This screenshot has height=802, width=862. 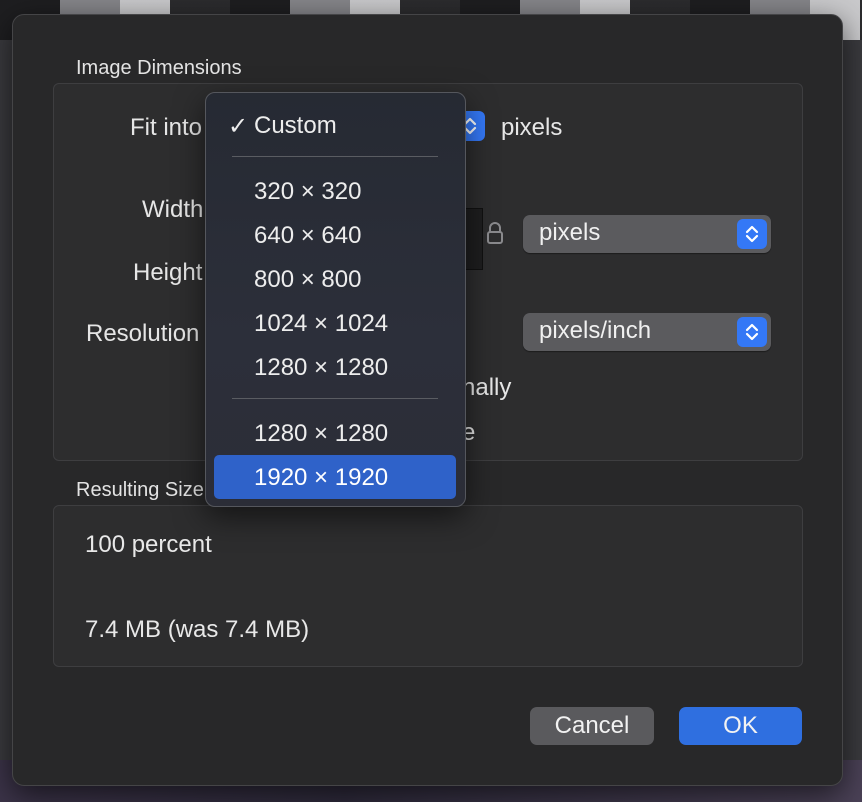 I want to click on resolution-label: Resolution, so click(x=143, y=333).